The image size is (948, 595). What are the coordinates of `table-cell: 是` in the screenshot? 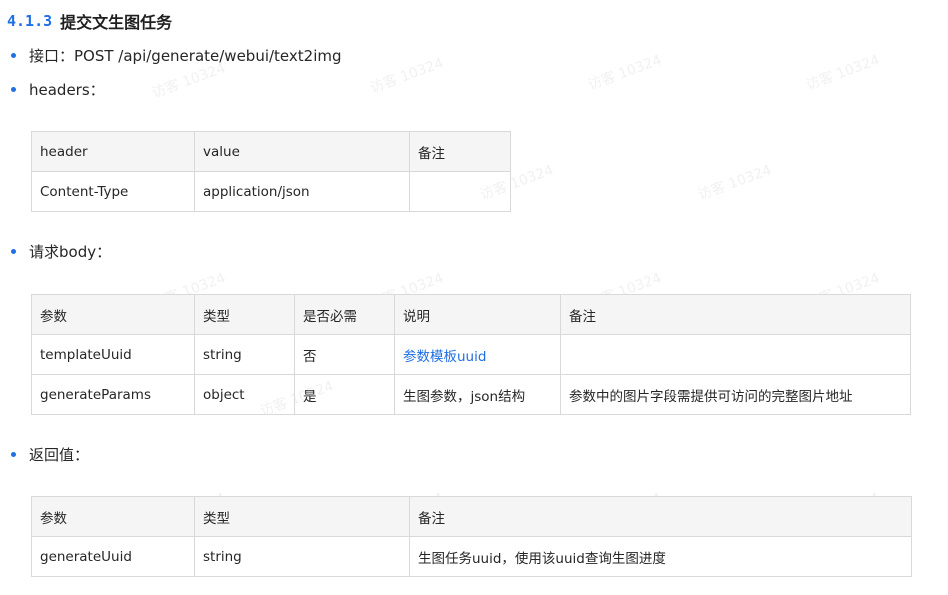 It's located at (344, 394).